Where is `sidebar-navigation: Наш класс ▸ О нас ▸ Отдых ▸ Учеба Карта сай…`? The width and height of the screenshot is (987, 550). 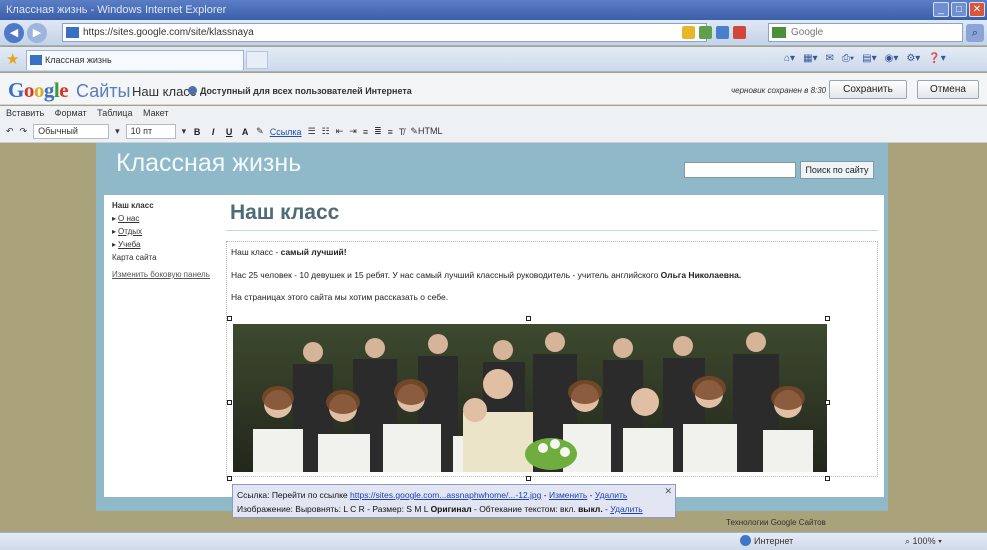 sidebar-navigation: Наш класс ▸ О нас ▸ Отдых ▸ Учеба Карта сай… is located at coordinates (167, 240).